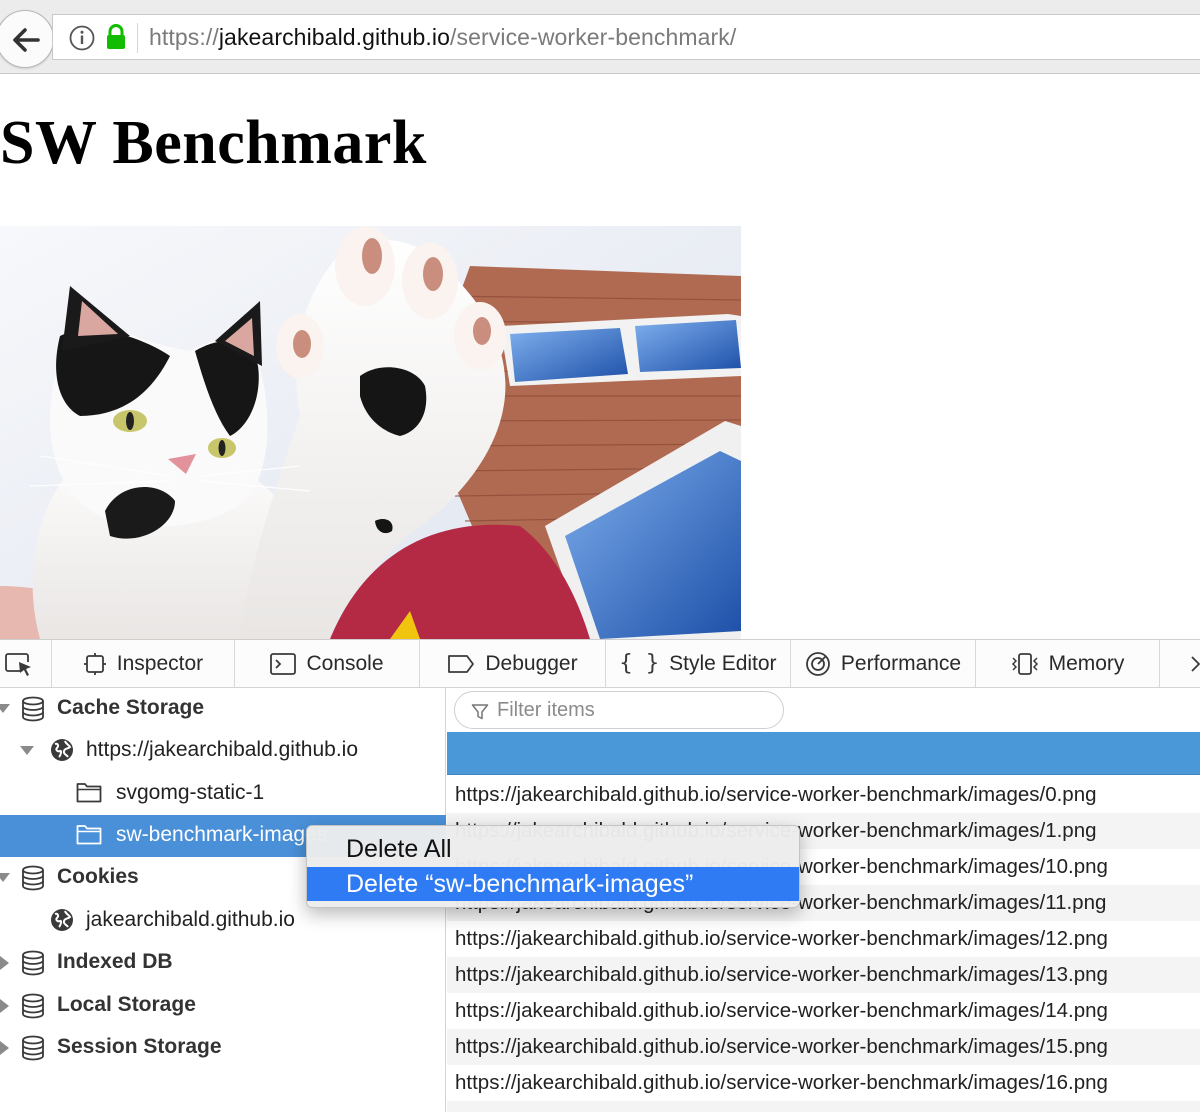  Describe the element at coordinates (213, 143) in the screenshot. I see `page-title: SW Benchmark` at that location.